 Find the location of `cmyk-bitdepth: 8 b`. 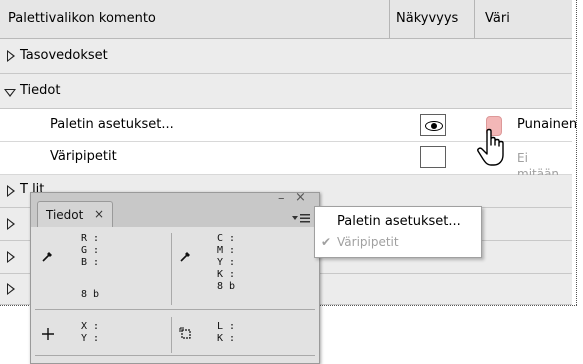

cmyk-bitdepth: 8 b is located at coordinates (226, 286).